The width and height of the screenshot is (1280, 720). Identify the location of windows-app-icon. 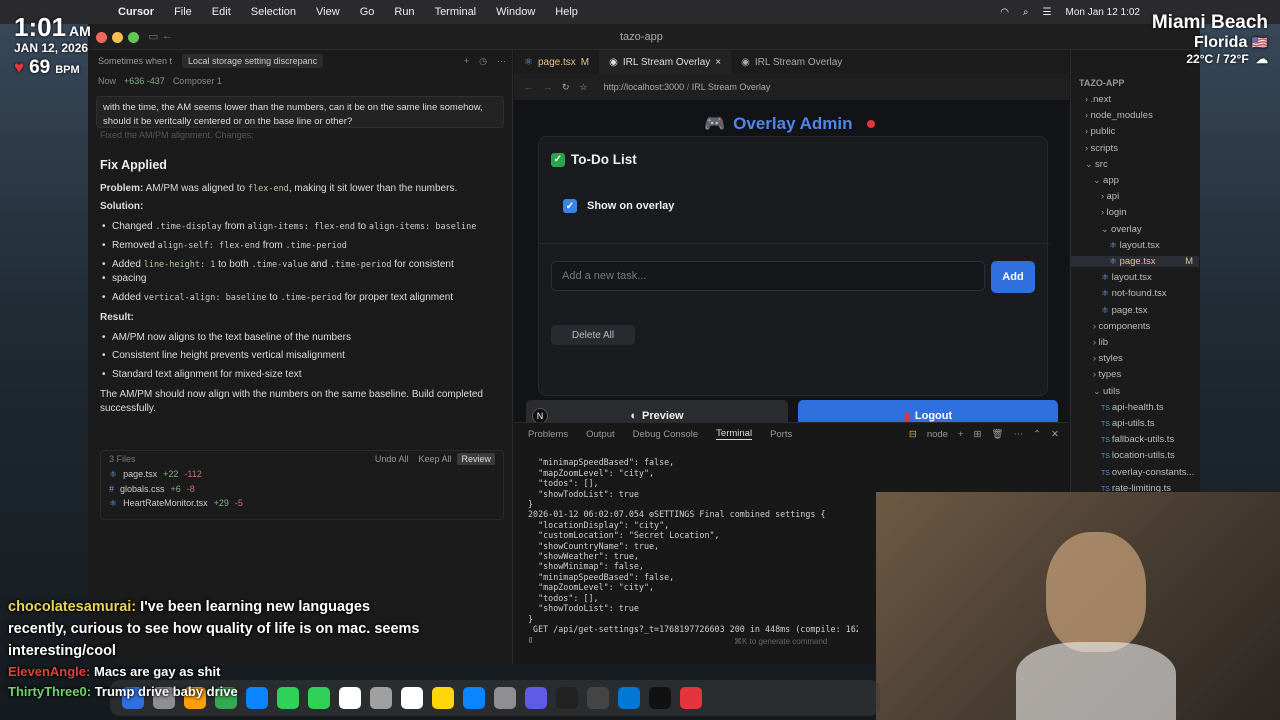
(629, 698).